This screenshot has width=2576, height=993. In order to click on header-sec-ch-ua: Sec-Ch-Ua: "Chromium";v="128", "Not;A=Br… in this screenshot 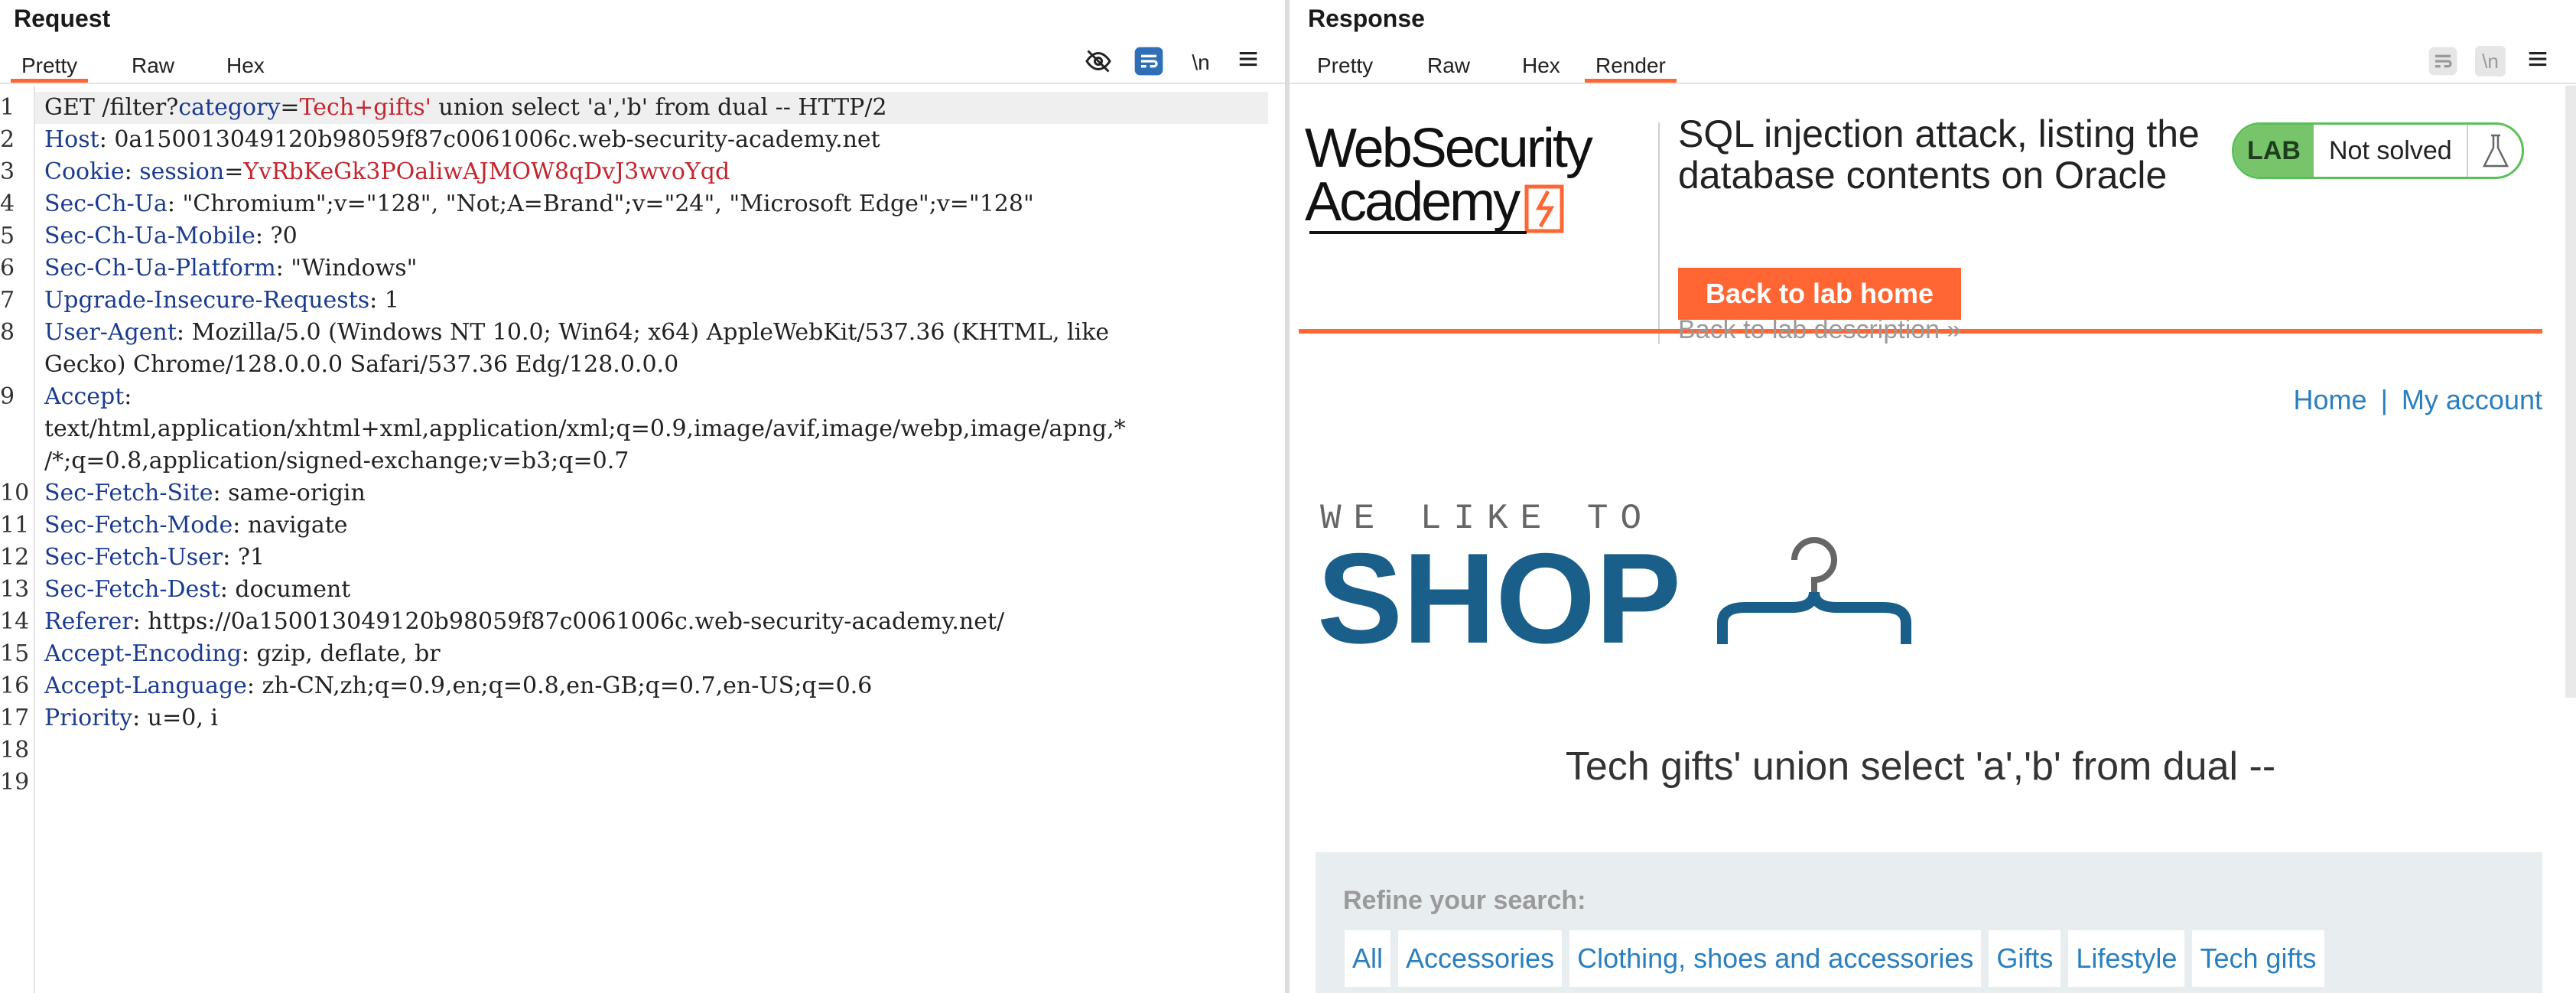, I will do `click(656, 204)`.